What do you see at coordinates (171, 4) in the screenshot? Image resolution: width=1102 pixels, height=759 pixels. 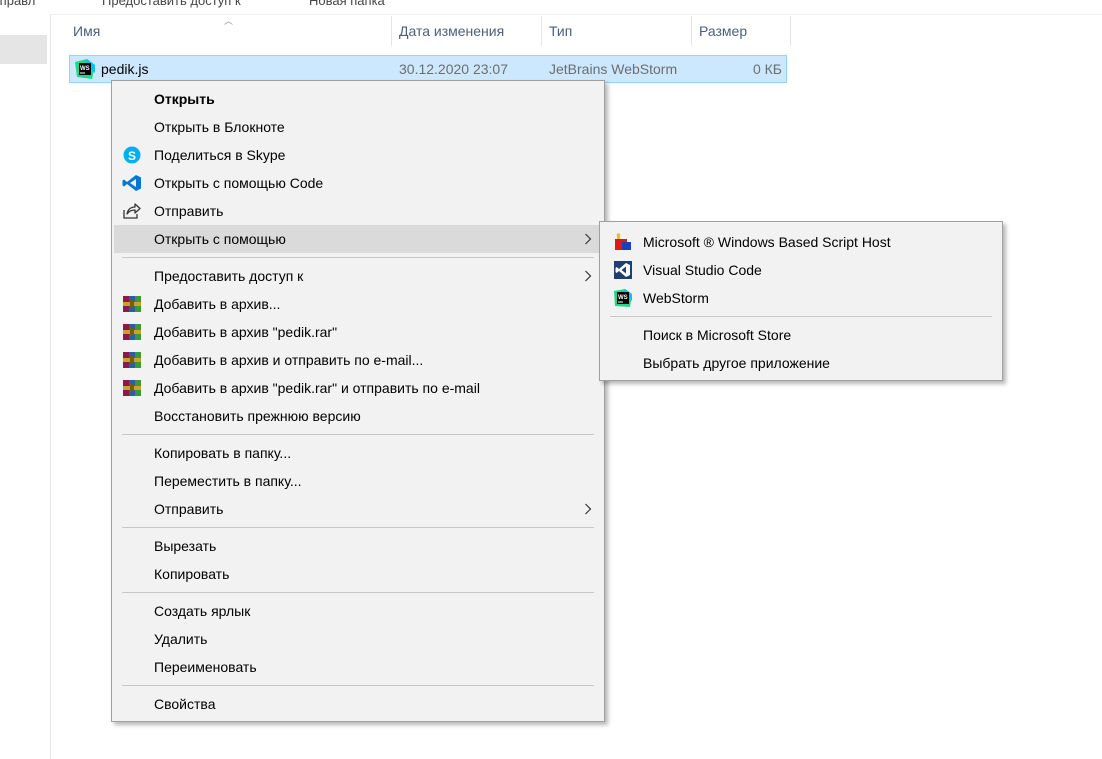 I see `toolbar-share: Предоставить доступ к` at bounding box center [171, 4].